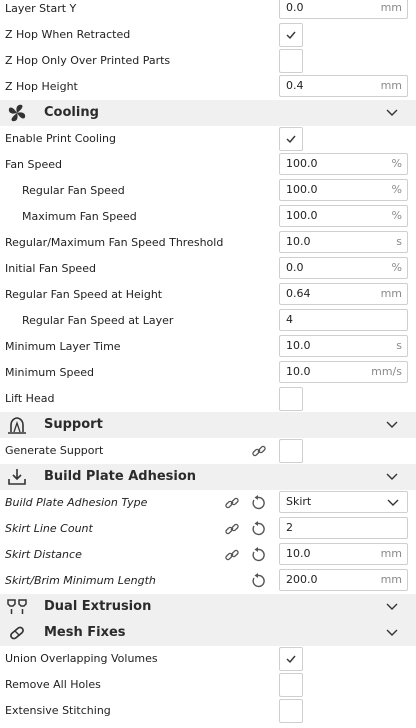 The width and height of the screenshot is (416, 728). I want to click on setting-regular-fan-speed: Regular Fan Speed 100.0 %, so click(208, 191).